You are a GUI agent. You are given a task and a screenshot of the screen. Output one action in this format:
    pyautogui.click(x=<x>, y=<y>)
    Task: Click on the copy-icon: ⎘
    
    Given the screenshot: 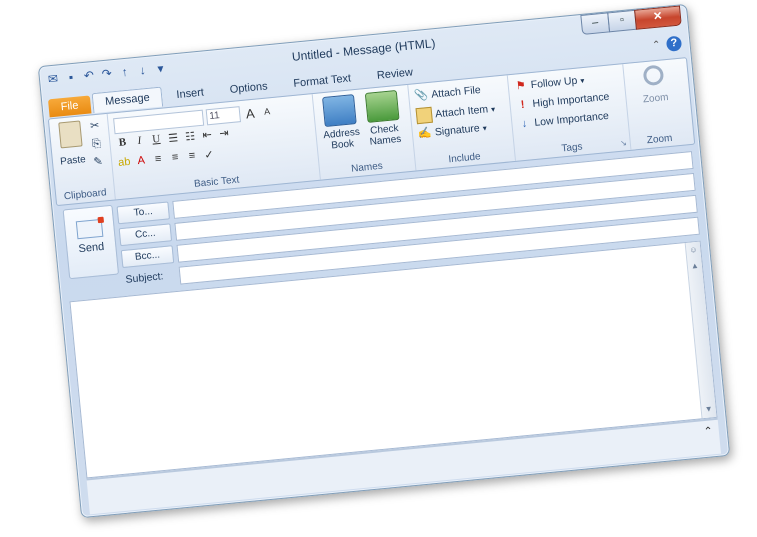 What is the action you would take?
    pyautogui.click(x=96, y=143)
    